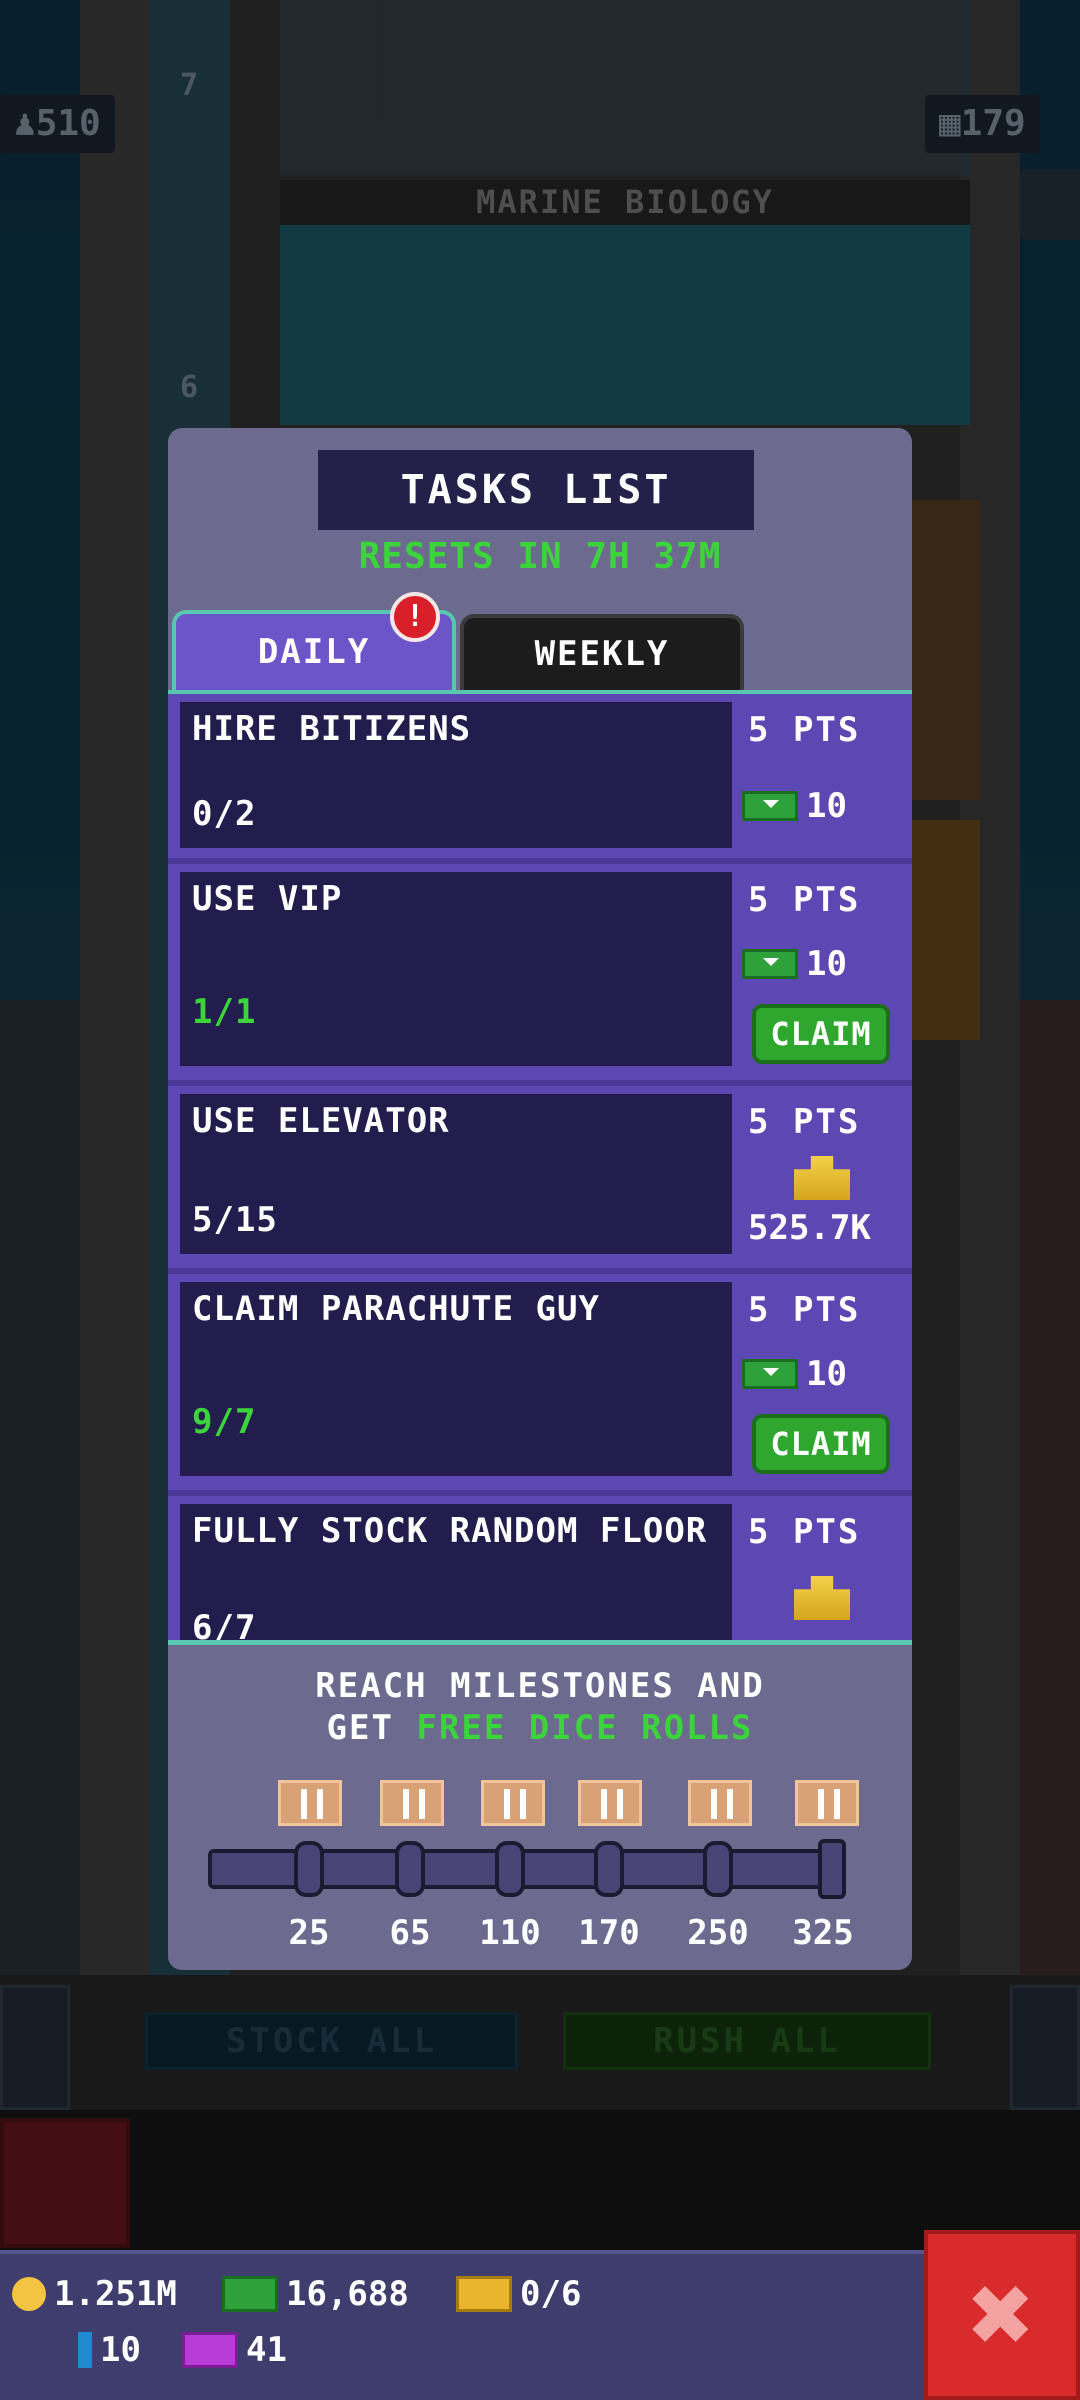 The width and height of the screenshot is (1080, 2400). I want to click on milestones-text: REACH MILESTONES AND GET FREE DICE ROLLS, so click(540, 1707).